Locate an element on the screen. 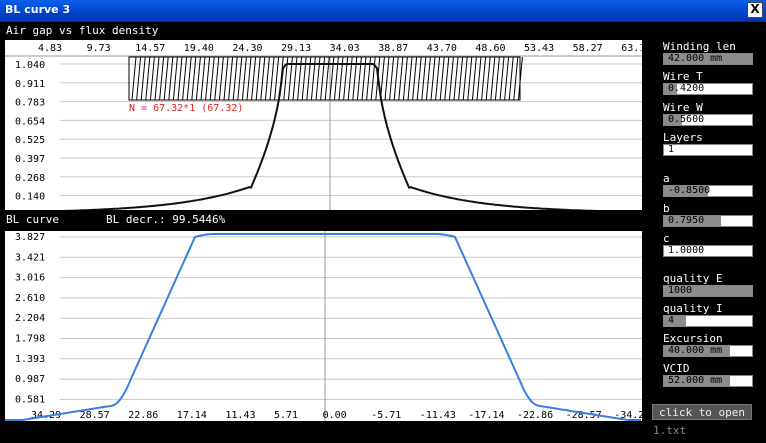 The width and height of the screenshot is (766, 443). param-input-3: 1 is located at coordinates (708, 150).